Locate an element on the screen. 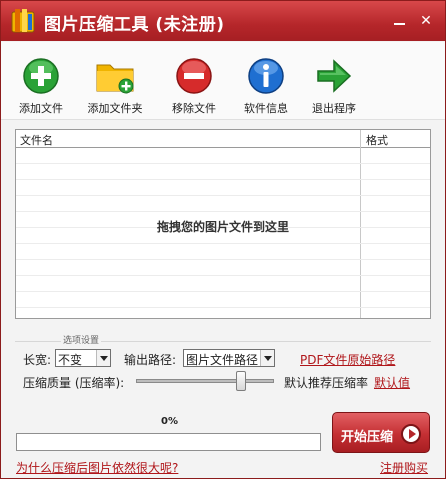 The height and width of the screenshot is (479, 446). add-folder-label: 添加文件夹 is located at coordinates (115, 108).